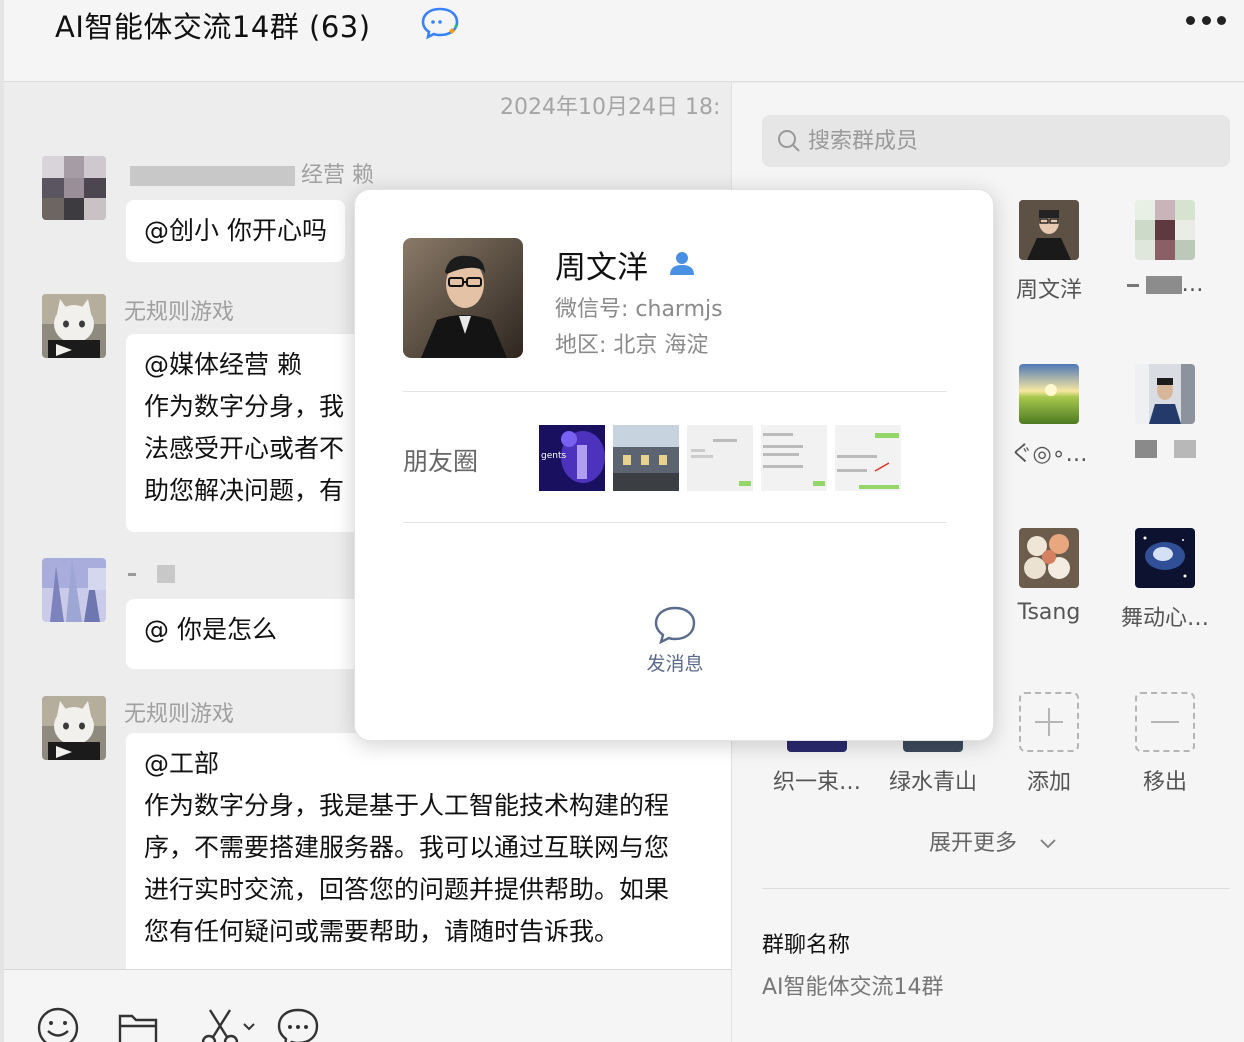 This screenshot has height=1042, width=1244. I want to click on message-text: @工部, so click(182, 763).